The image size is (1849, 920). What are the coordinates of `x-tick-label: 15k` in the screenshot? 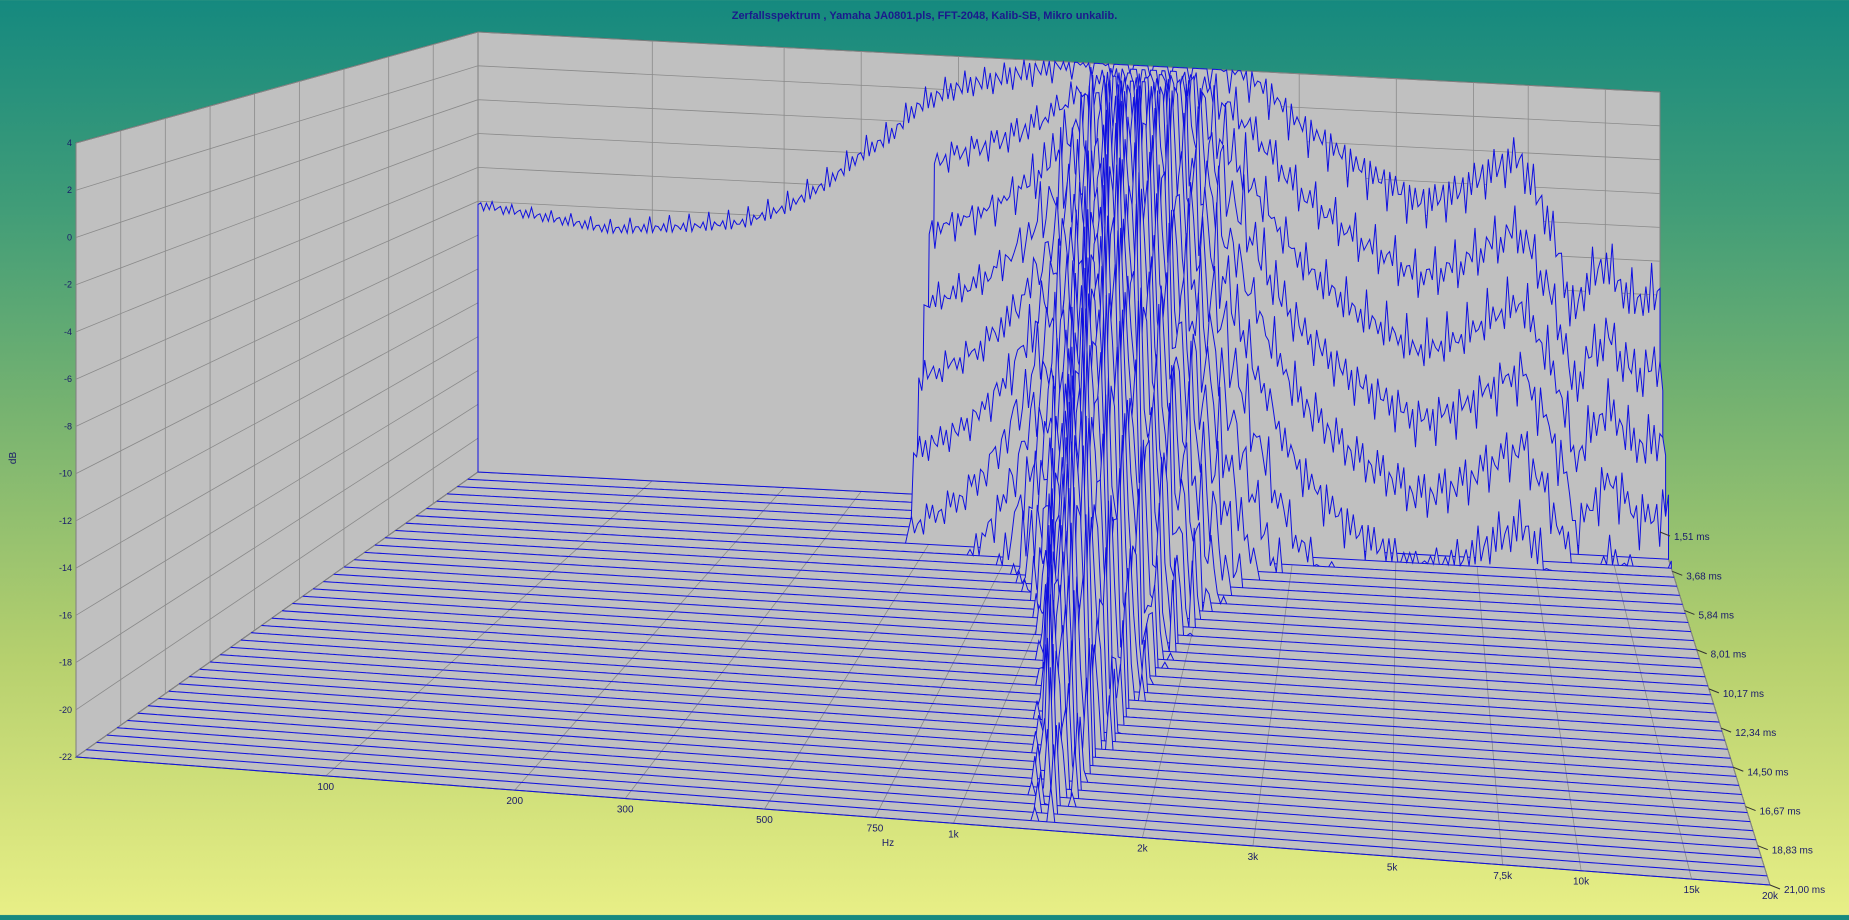 It's located at (1692, 890).